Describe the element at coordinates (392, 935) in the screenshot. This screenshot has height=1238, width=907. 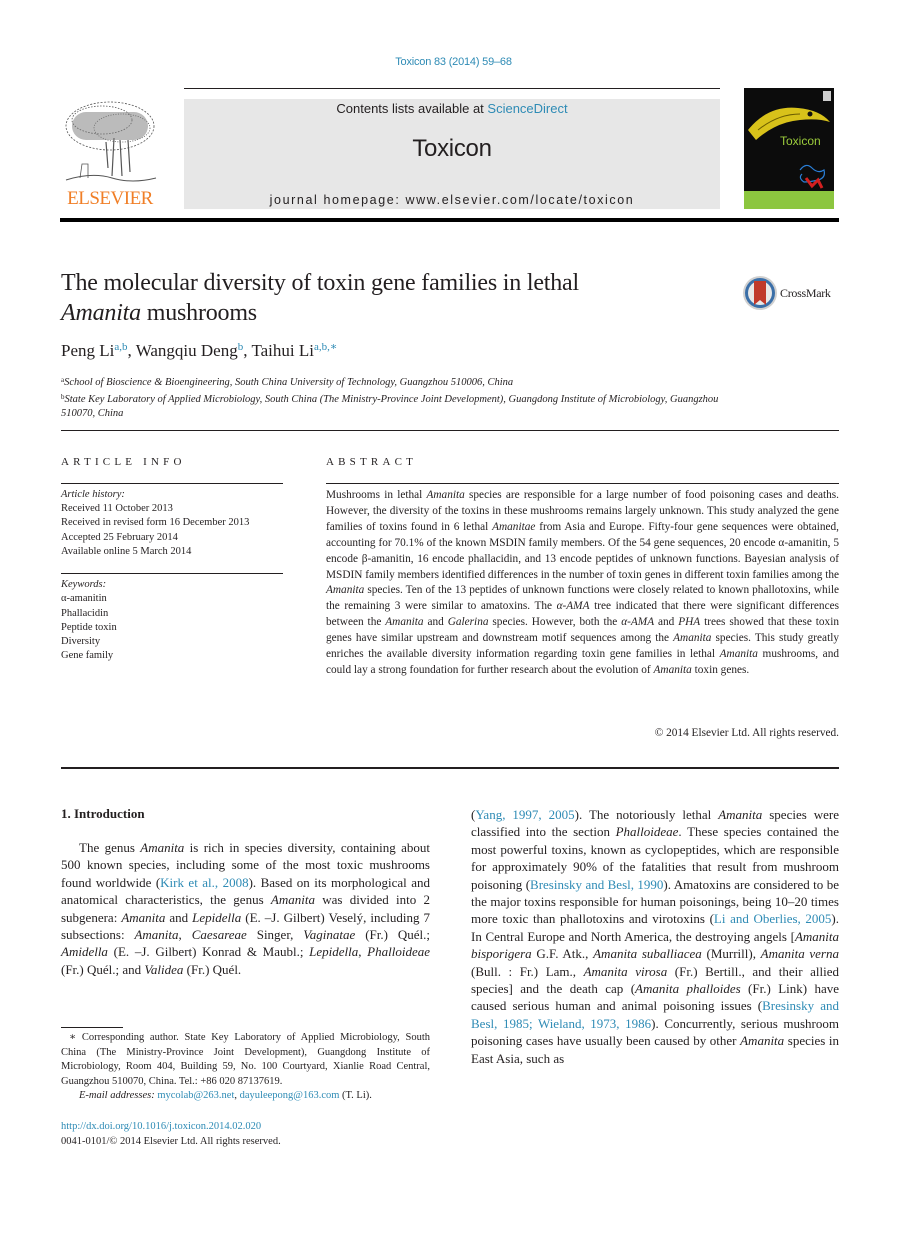
I see `text-run: (Fr.) Quél.;` at that location.